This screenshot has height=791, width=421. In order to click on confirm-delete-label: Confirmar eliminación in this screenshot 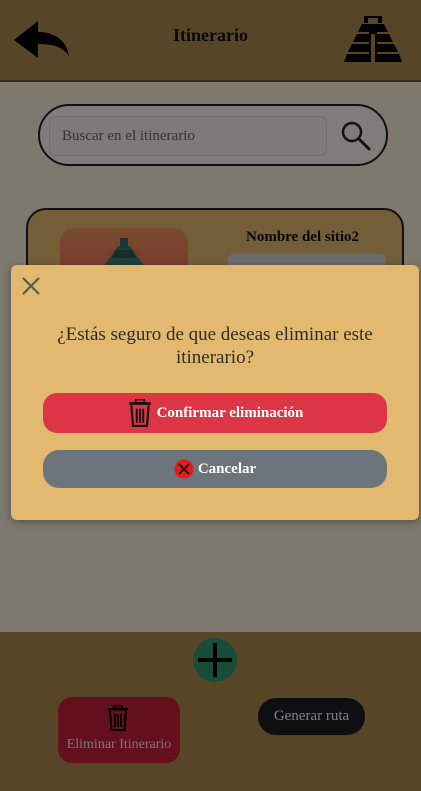, I will do `click(230, 412)`.